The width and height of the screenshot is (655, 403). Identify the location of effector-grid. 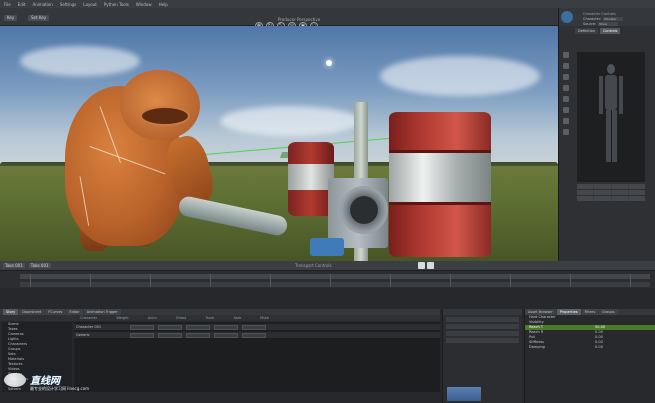
(611, 193).